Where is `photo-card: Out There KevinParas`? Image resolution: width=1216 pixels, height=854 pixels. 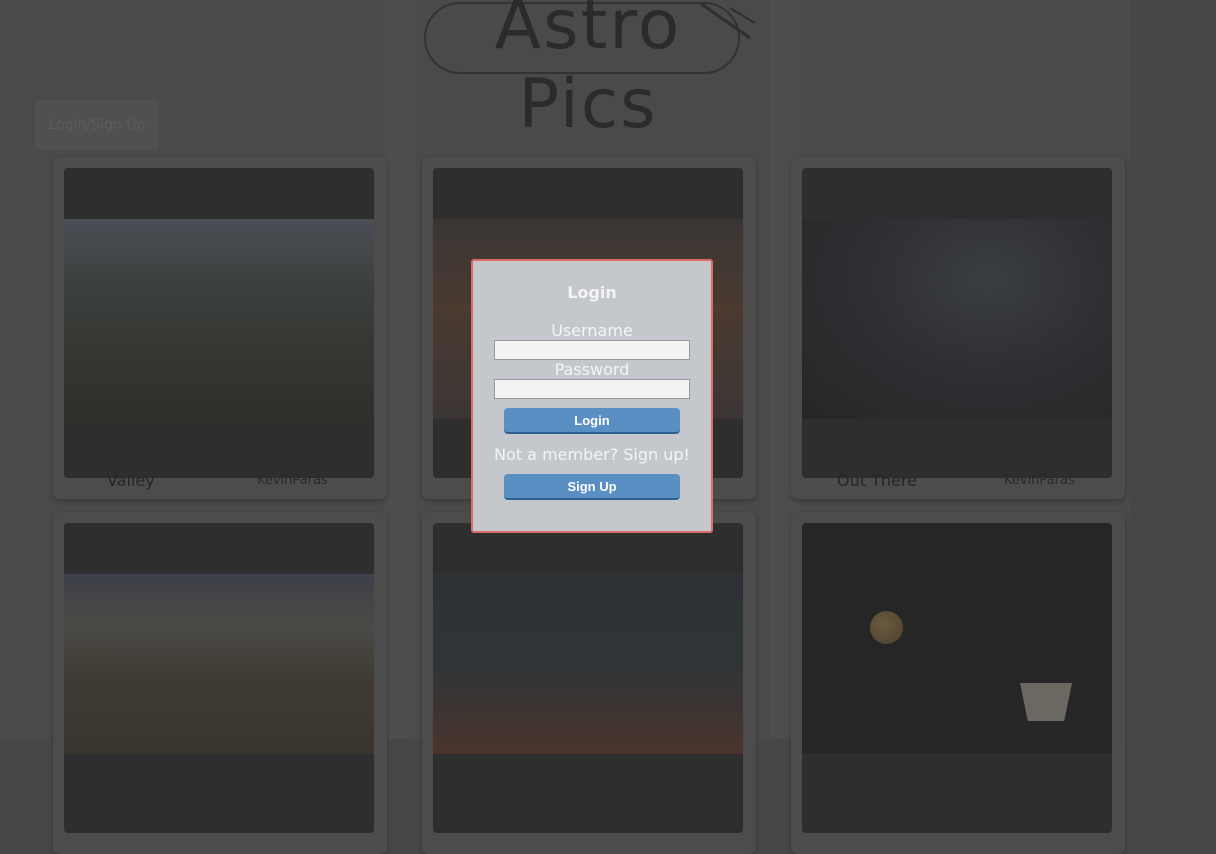
photo-card: Out There KevinParas is located at coordinates (958, 328).